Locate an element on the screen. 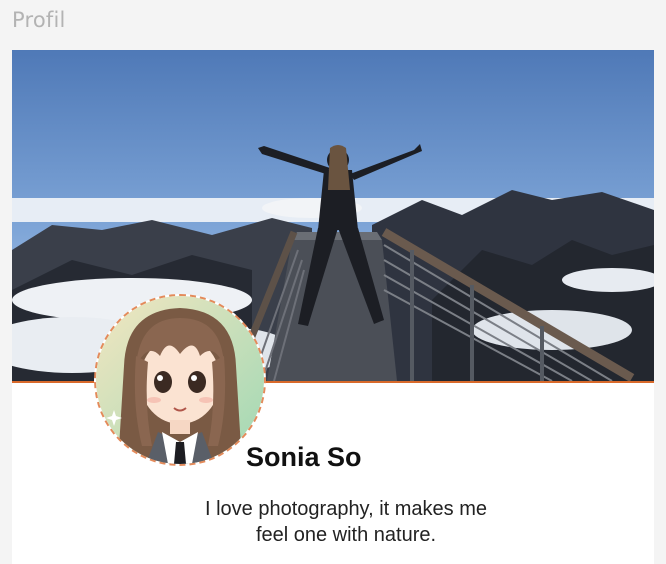 The image size is (666, 564). page-title: Profil is located at coordinates (39, 20).